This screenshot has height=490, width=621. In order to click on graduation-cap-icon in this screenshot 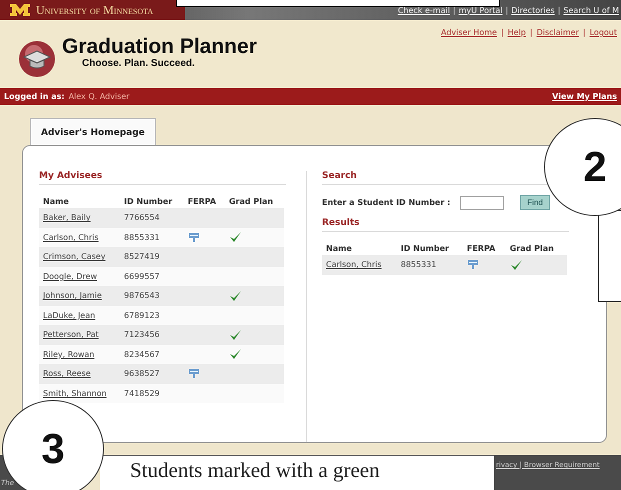, I will do `click(37, 59)`.